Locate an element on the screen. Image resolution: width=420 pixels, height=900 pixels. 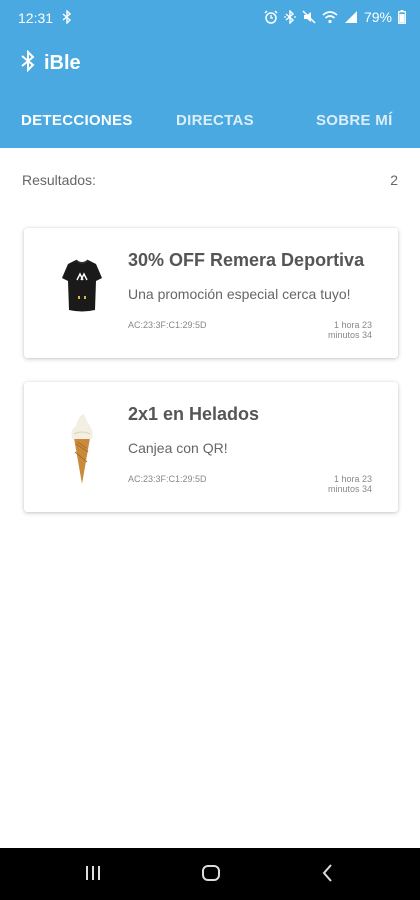
card-description: Una promoción especial cerca tuyo! is located at coordinates (239, 294).